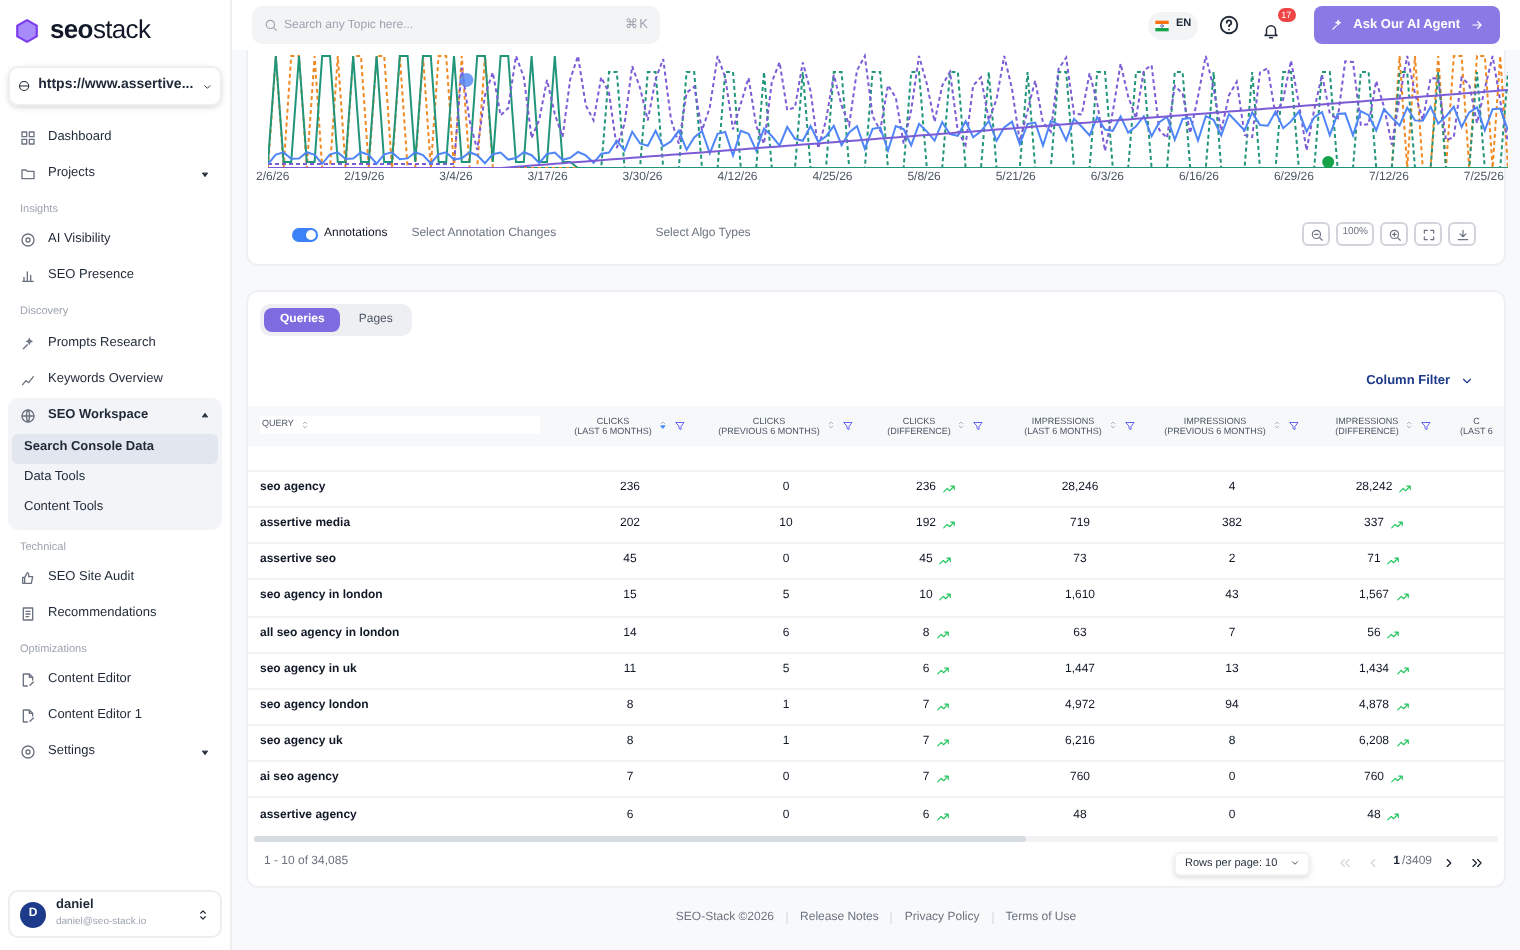 Image resolution: width=1520 pixels, height=950 pixels. I want to click on annotations-toggle, so click(305, 234).